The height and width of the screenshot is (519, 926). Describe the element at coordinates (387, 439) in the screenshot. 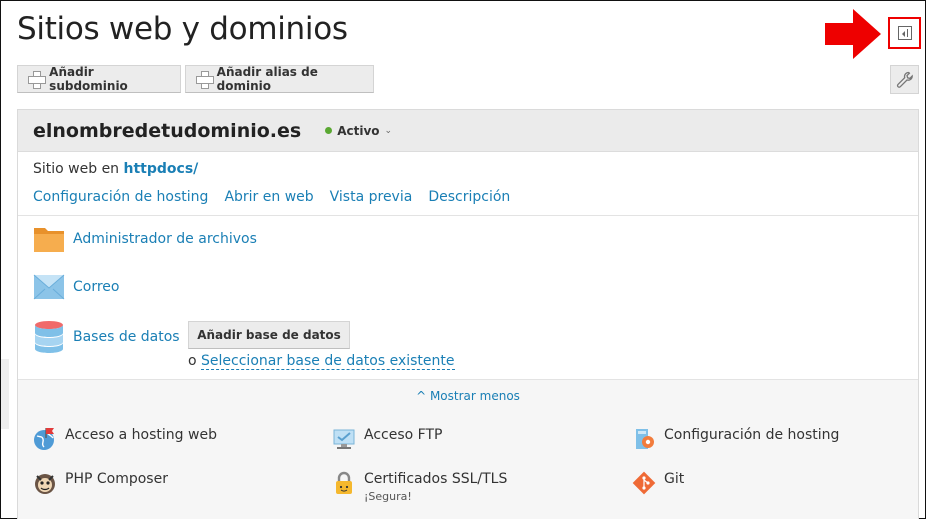

I see `ftp-access-item: Acceso FTP` at that location.